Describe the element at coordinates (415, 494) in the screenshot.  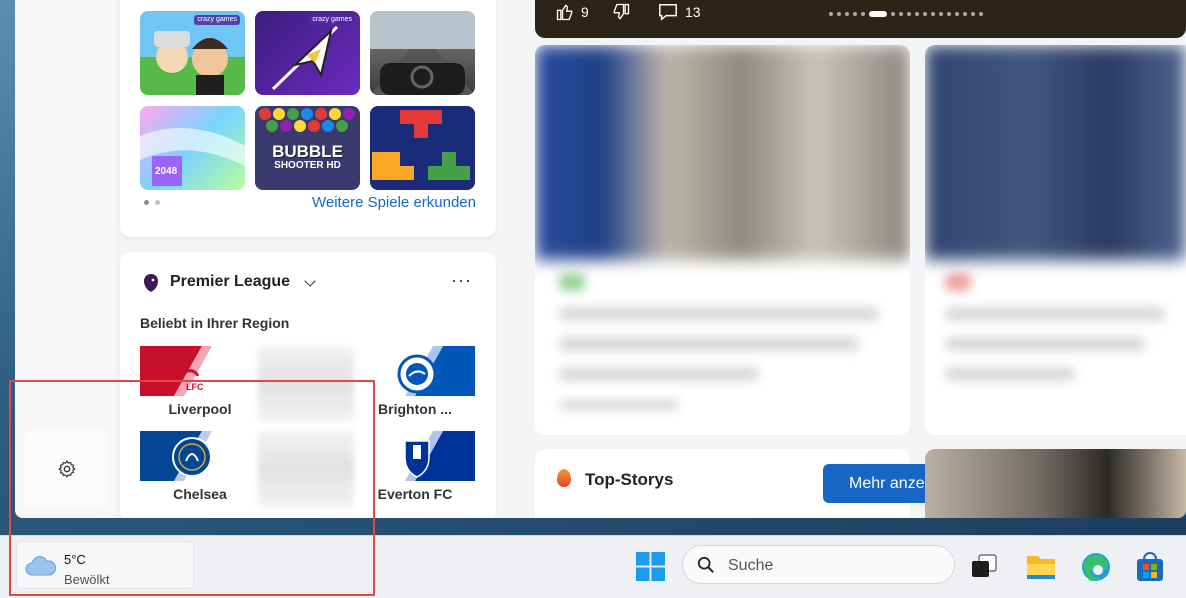
I see `team-name: Everton FC` at that location.